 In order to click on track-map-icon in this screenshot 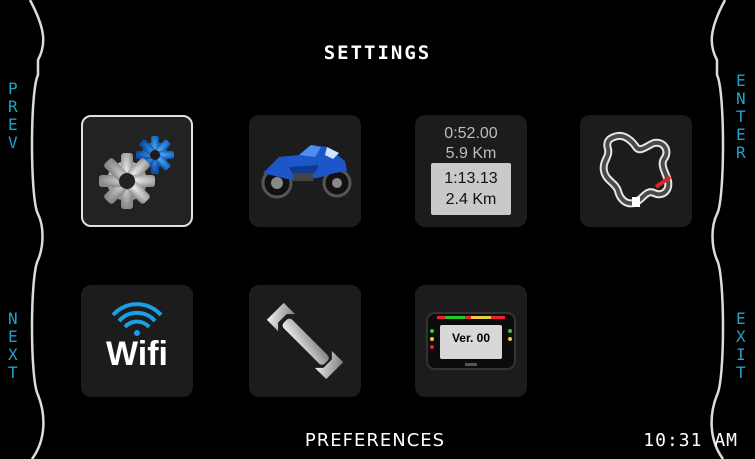, I will do `click(636, 170)`.